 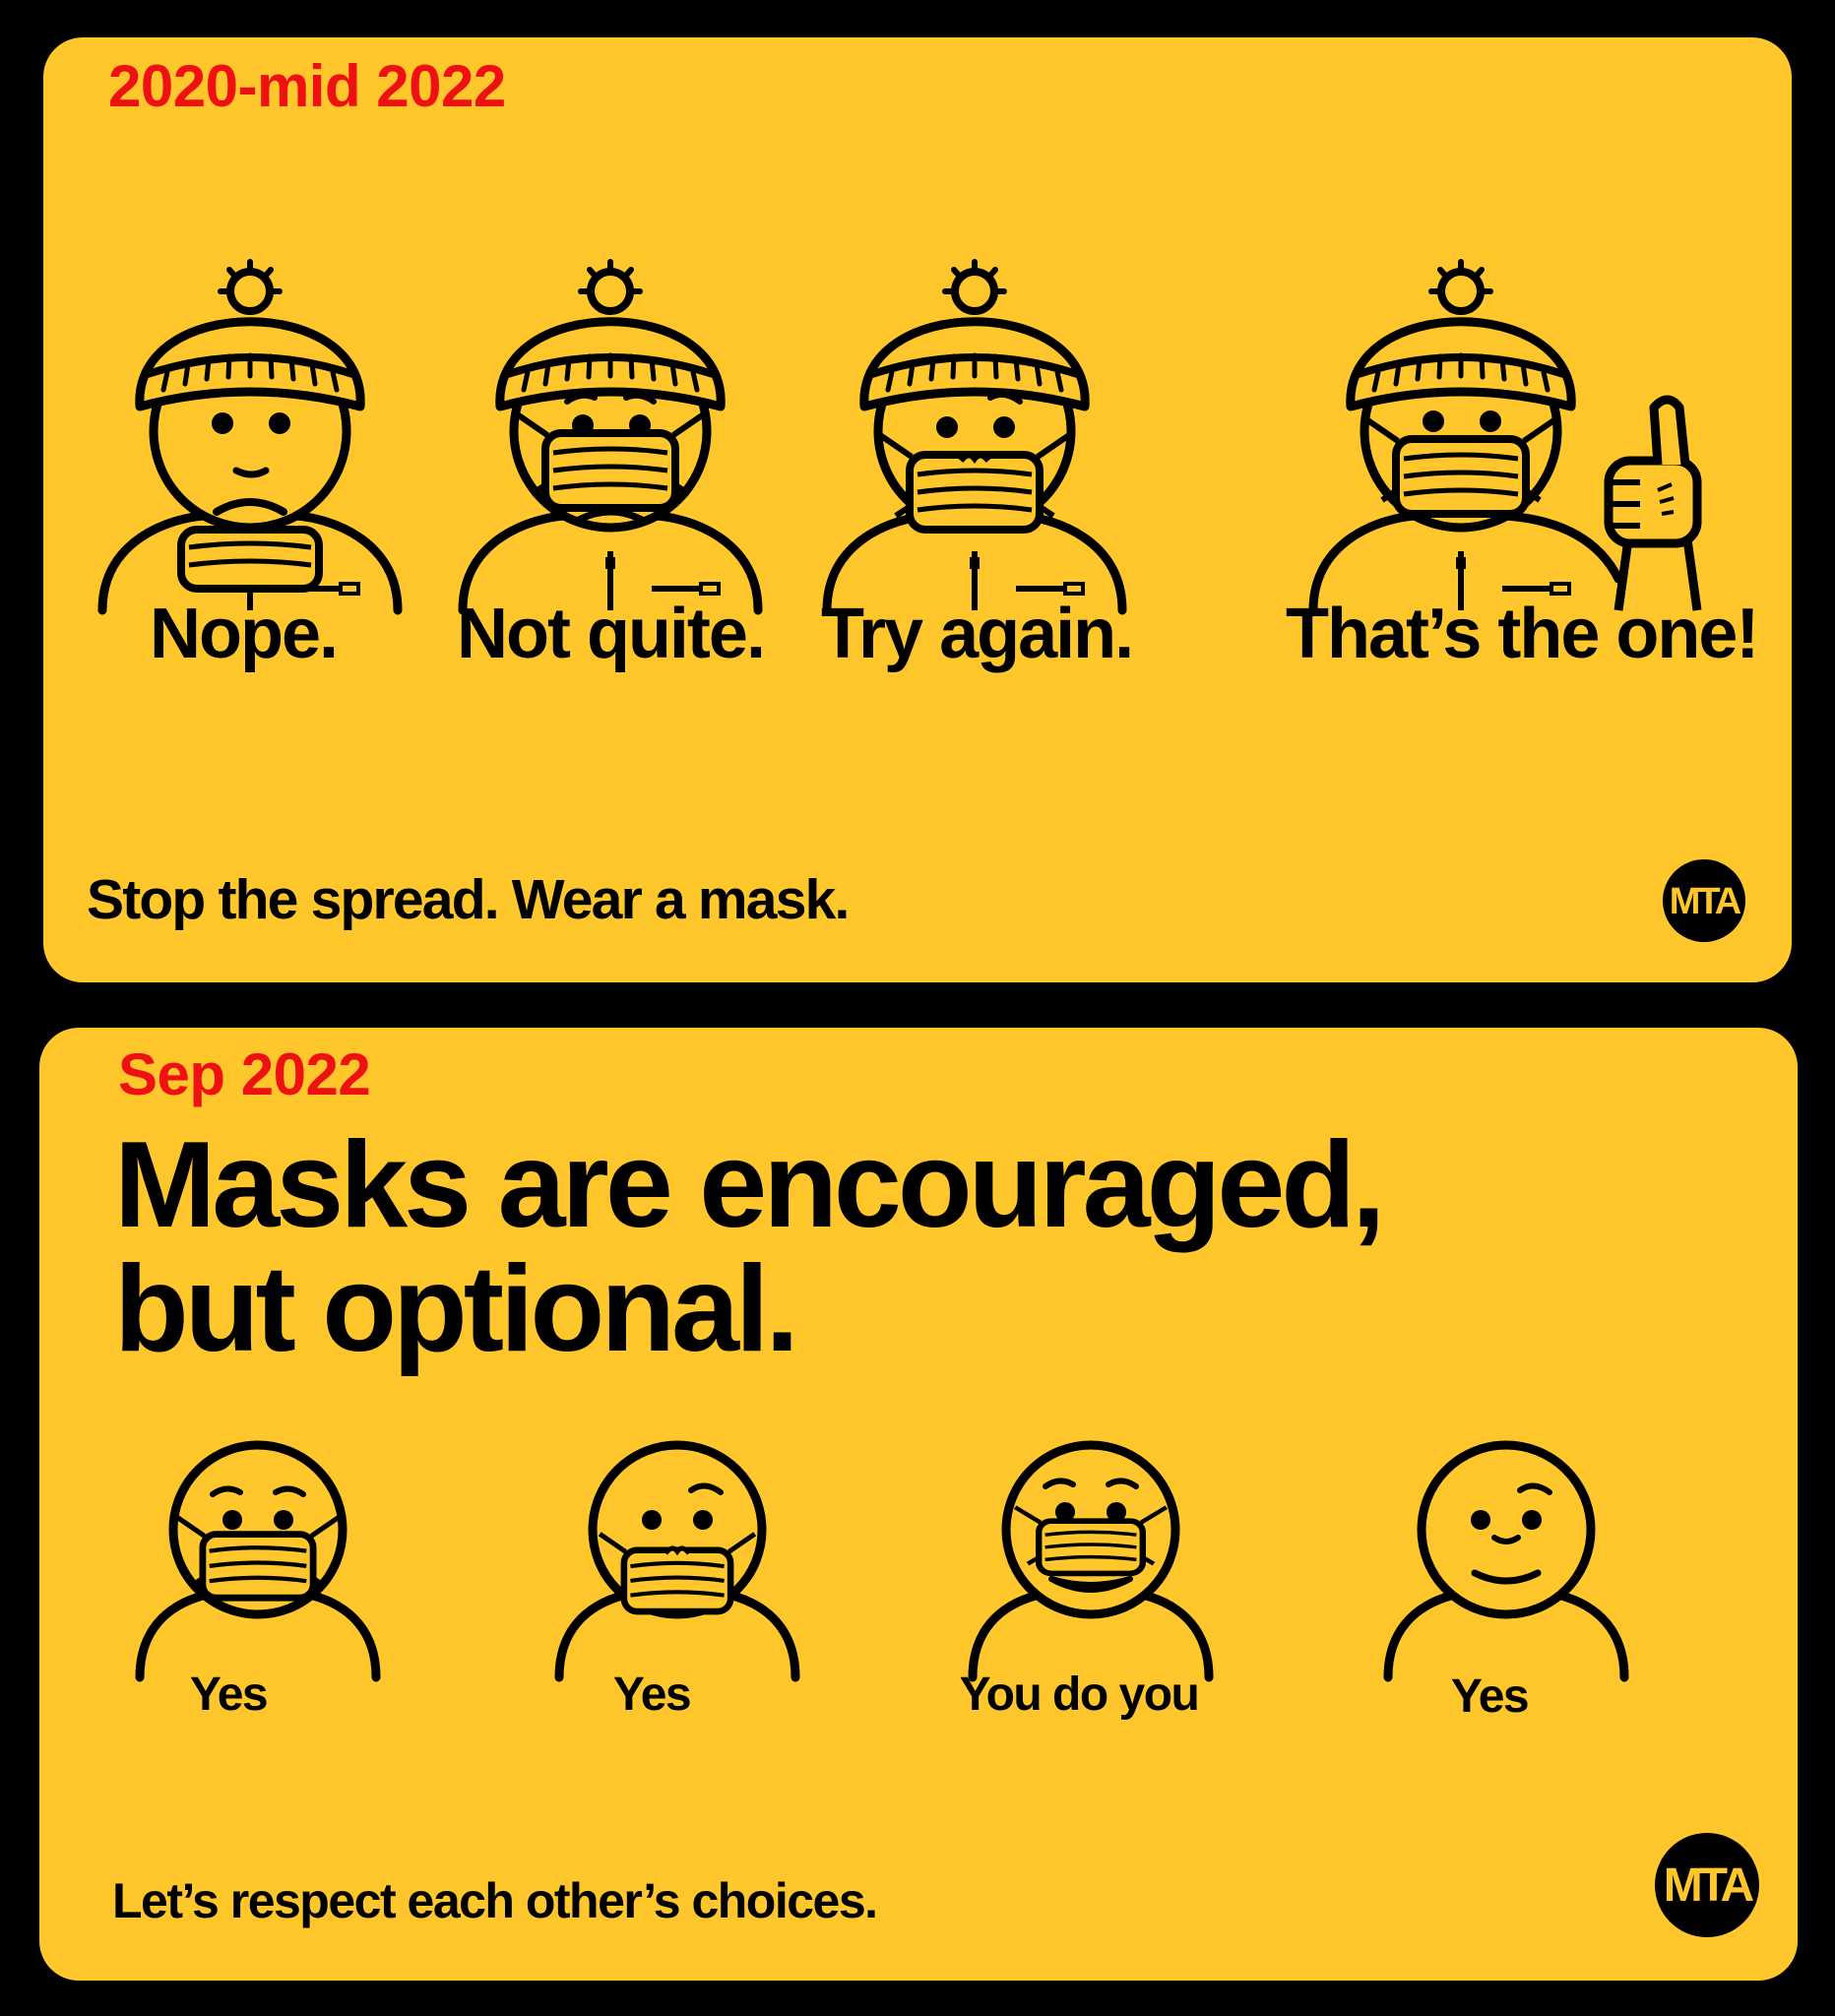 I want to click on beanie-person-mask-below-nose-icon, so click(x=610, y=426).